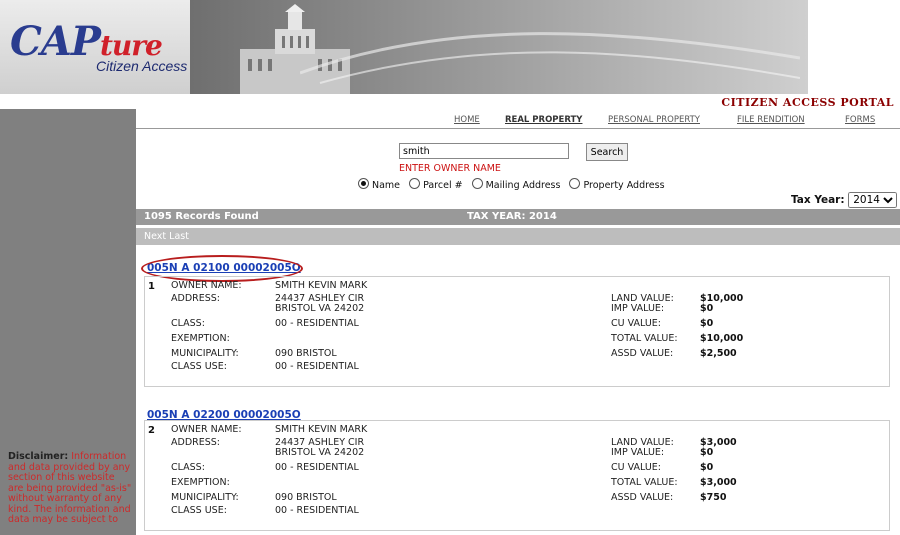  I want to click on radio-label: Property Address, so click(624, 185).